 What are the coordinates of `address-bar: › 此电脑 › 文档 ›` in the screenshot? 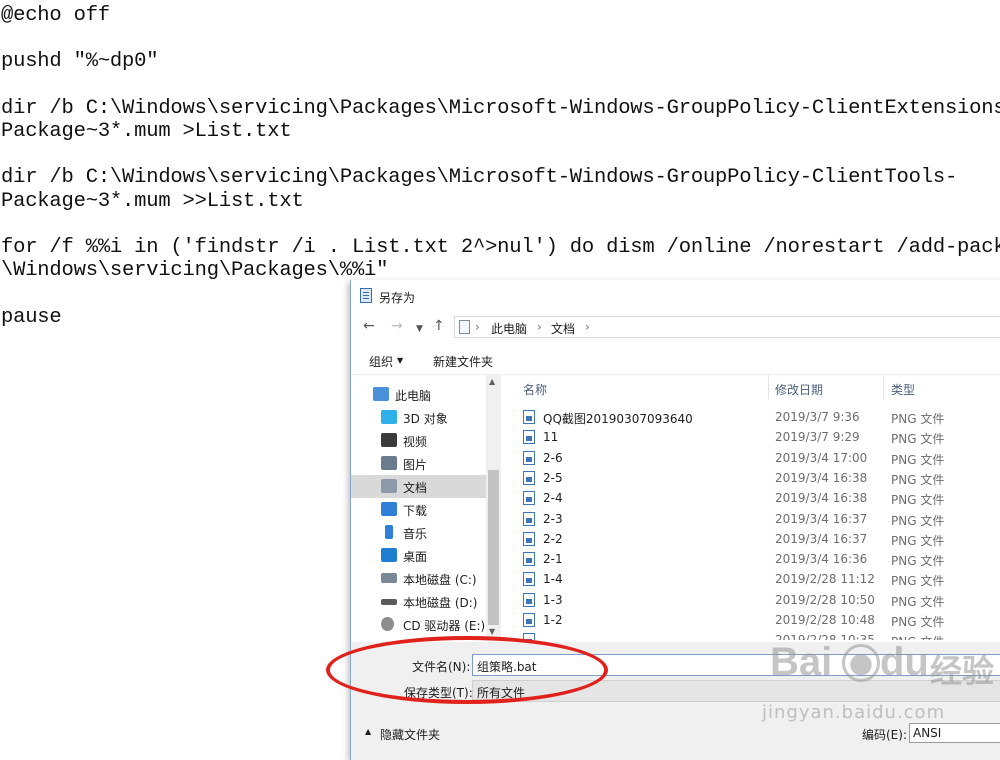 It's located at (727, 327).